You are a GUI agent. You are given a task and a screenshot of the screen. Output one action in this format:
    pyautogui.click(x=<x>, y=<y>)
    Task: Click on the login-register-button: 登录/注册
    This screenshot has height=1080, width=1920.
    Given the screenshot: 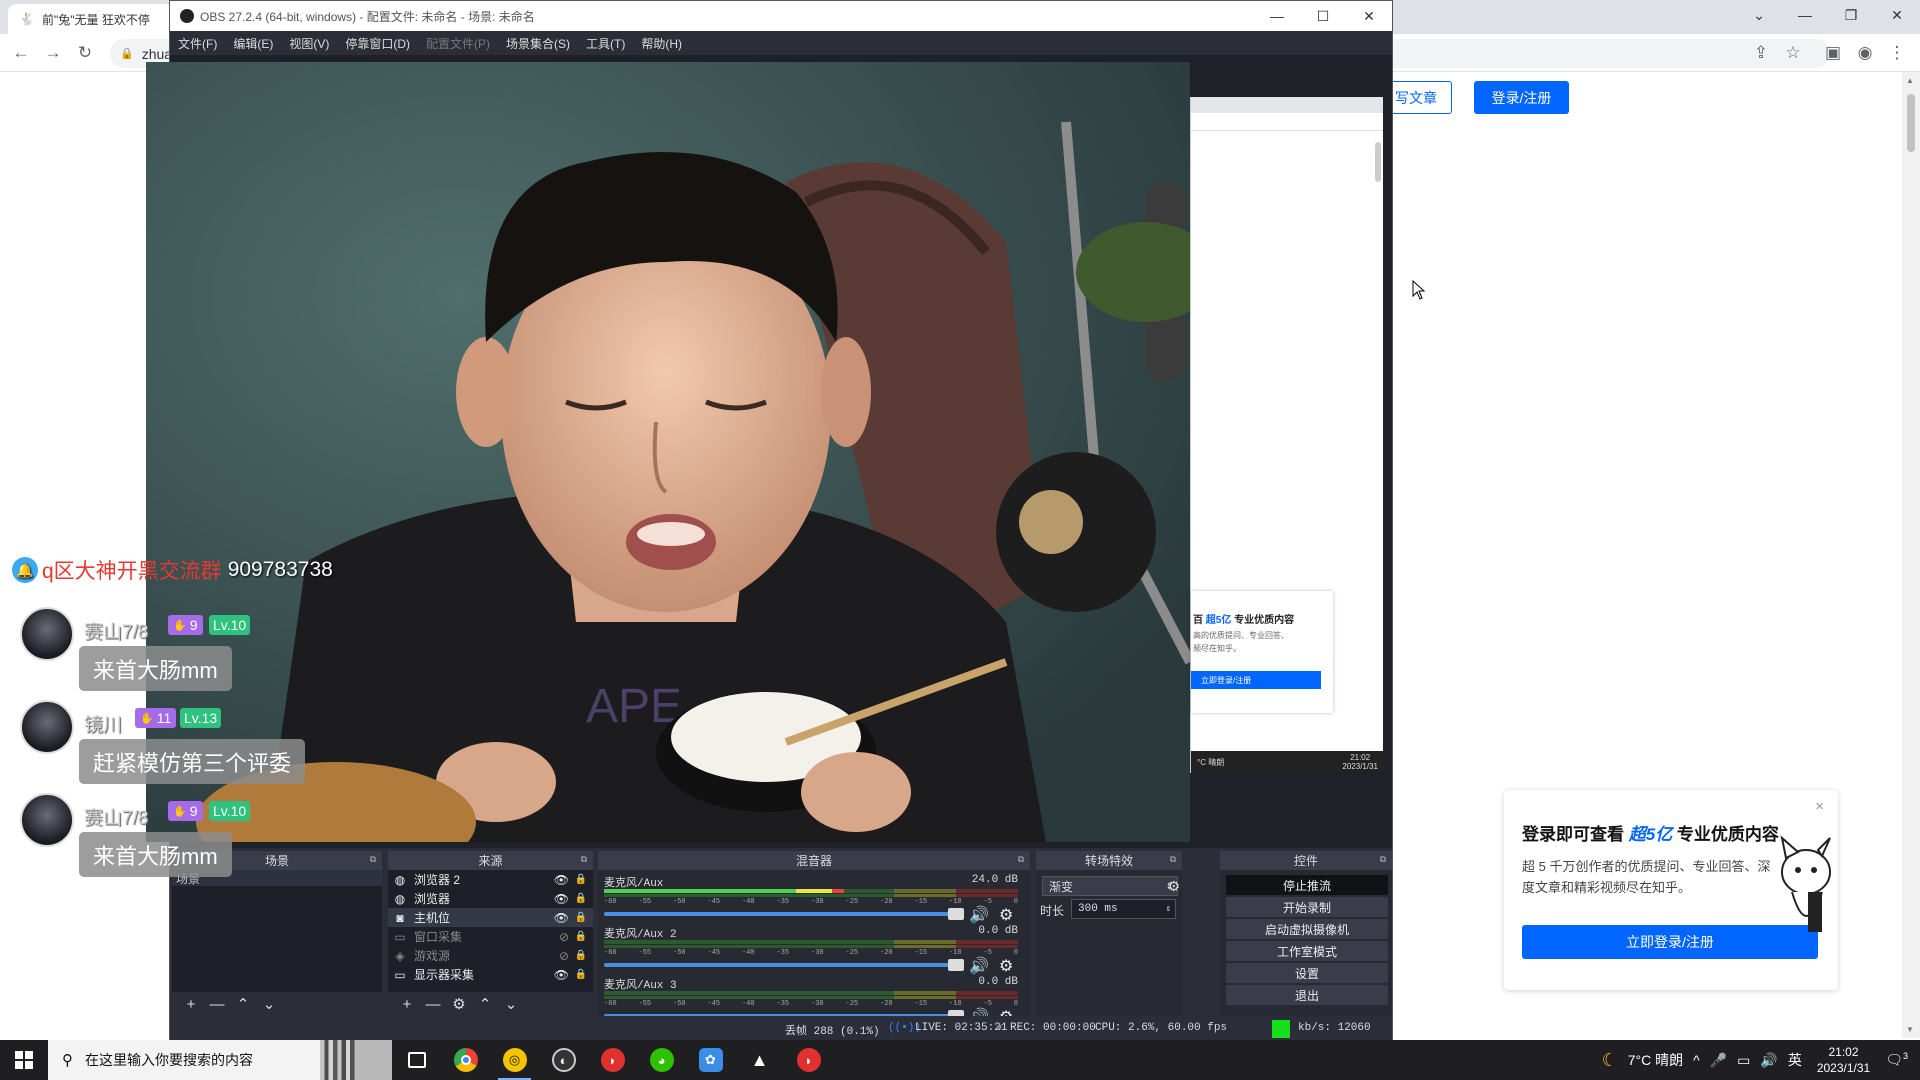 What is the action you would take?
    pyautogui.click(x=1521, y=97)
    